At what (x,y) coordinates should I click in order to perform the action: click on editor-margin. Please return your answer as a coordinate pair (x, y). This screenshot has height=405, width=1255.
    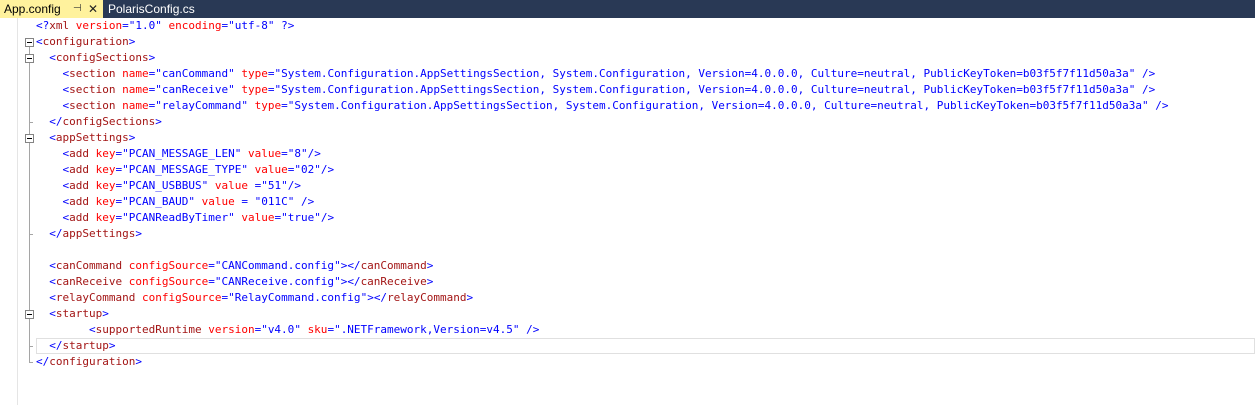
    Looking at the image, I should click on (8, 211).